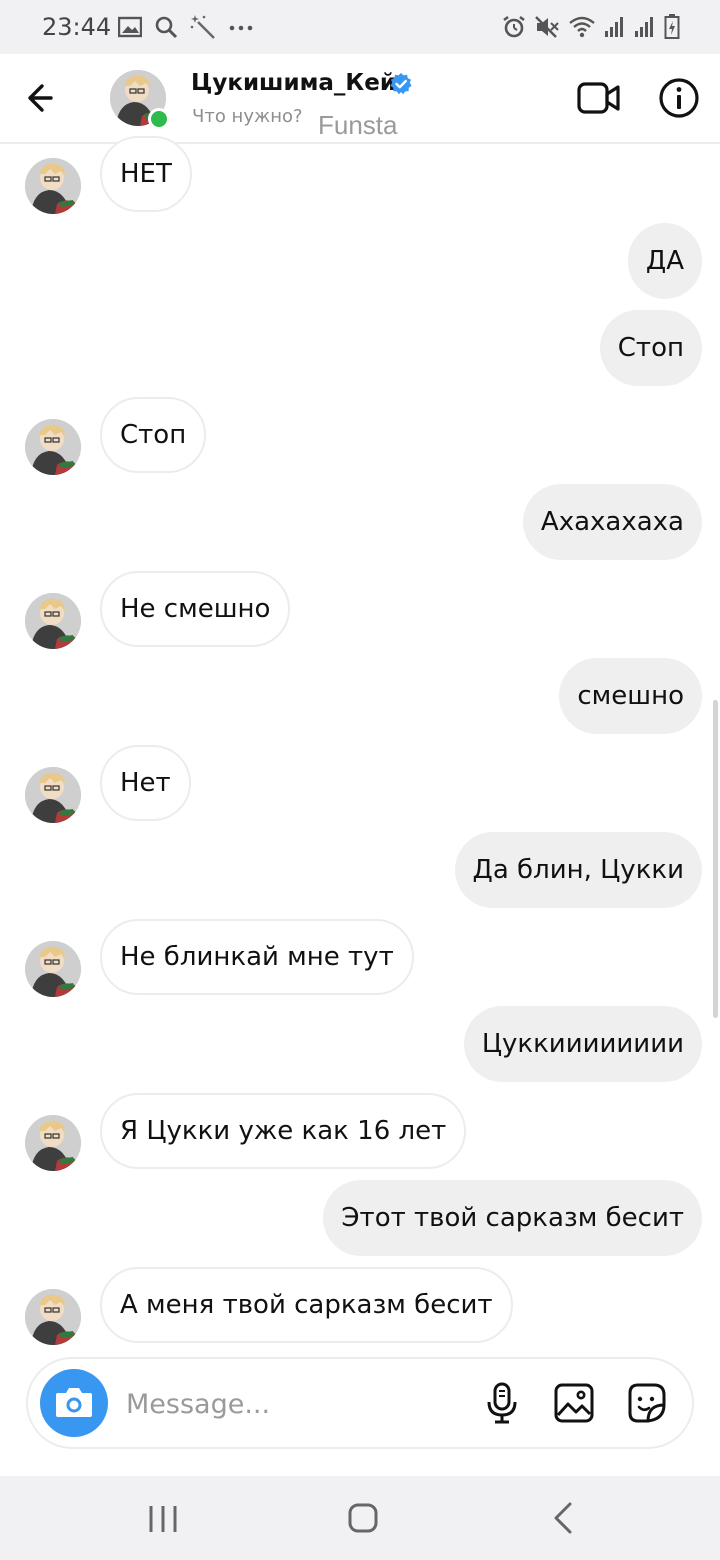 The width and height of the screenshot is (720, 1560). Describe the element at coordinates (146, 174) in the screenshot. I see `incoming-message: НЕТ` at that location.